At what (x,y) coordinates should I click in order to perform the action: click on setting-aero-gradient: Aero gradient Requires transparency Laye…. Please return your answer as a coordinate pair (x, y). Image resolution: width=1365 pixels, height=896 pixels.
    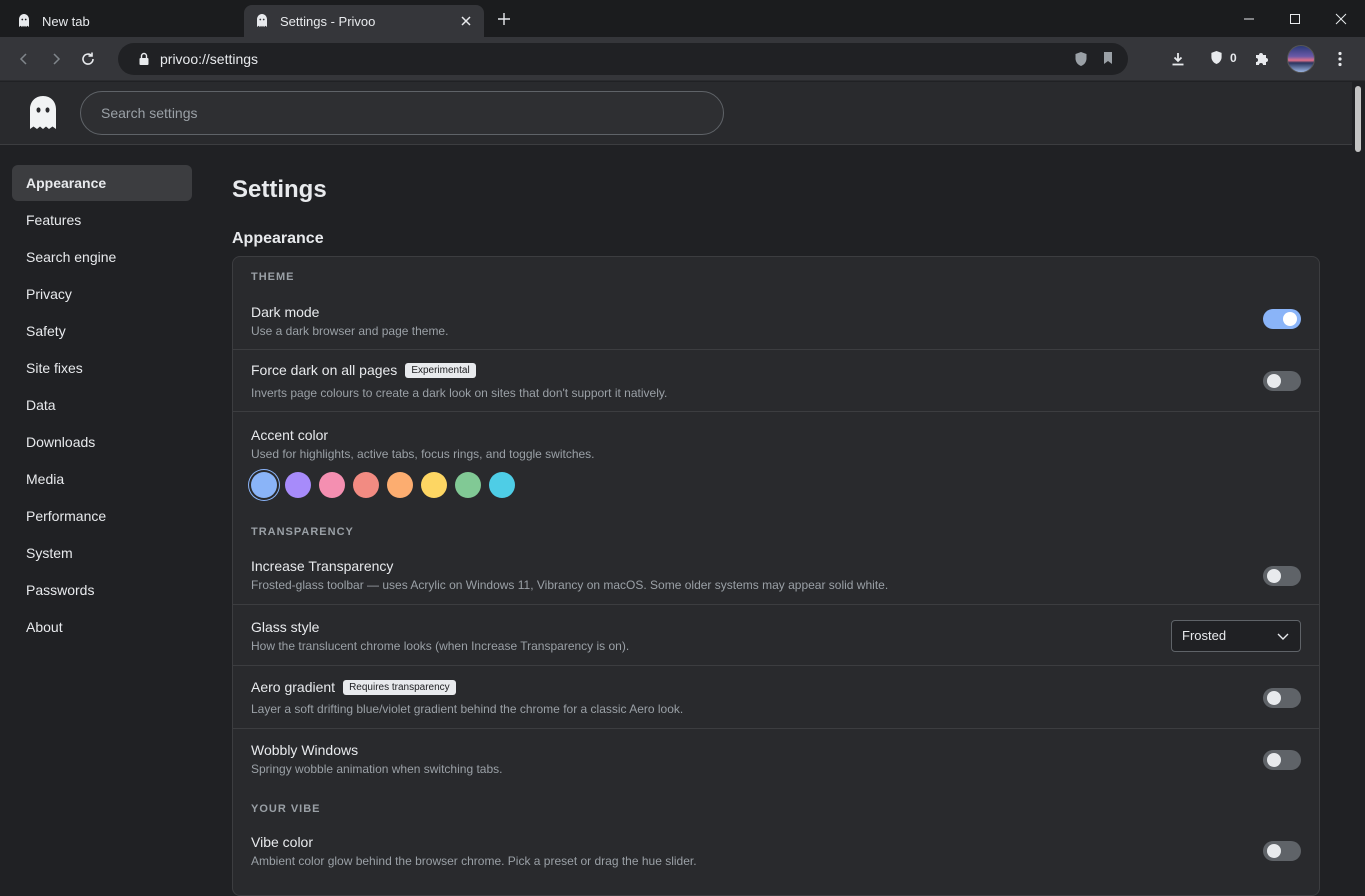
    Looking at the image, I should click on (776, 697).